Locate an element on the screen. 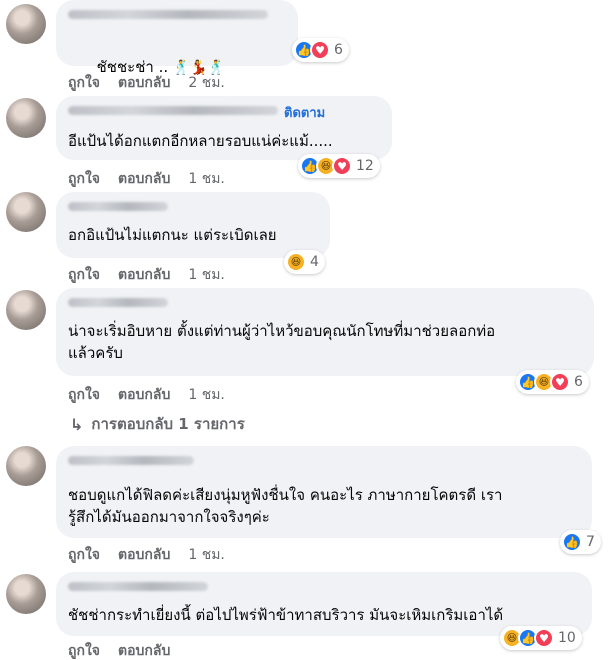 Image resolution: width=609 pixels, height=660 pixels. reply-arrow-icon: ↳ is located at coordinates (77, 424).